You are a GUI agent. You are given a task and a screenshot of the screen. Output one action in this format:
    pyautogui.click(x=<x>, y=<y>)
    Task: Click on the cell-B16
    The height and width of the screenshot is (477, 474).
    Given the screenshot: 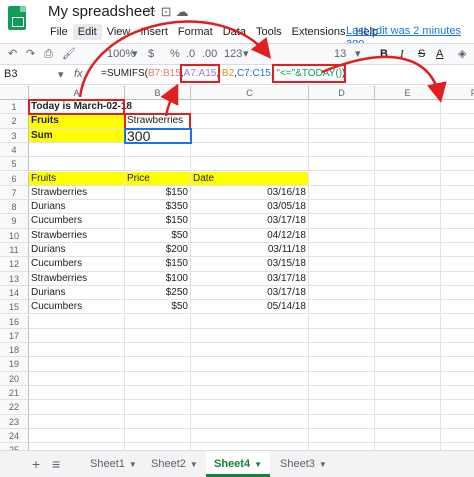 What is the action you would take?
    pyautogui.click(x=158, y=321)
    